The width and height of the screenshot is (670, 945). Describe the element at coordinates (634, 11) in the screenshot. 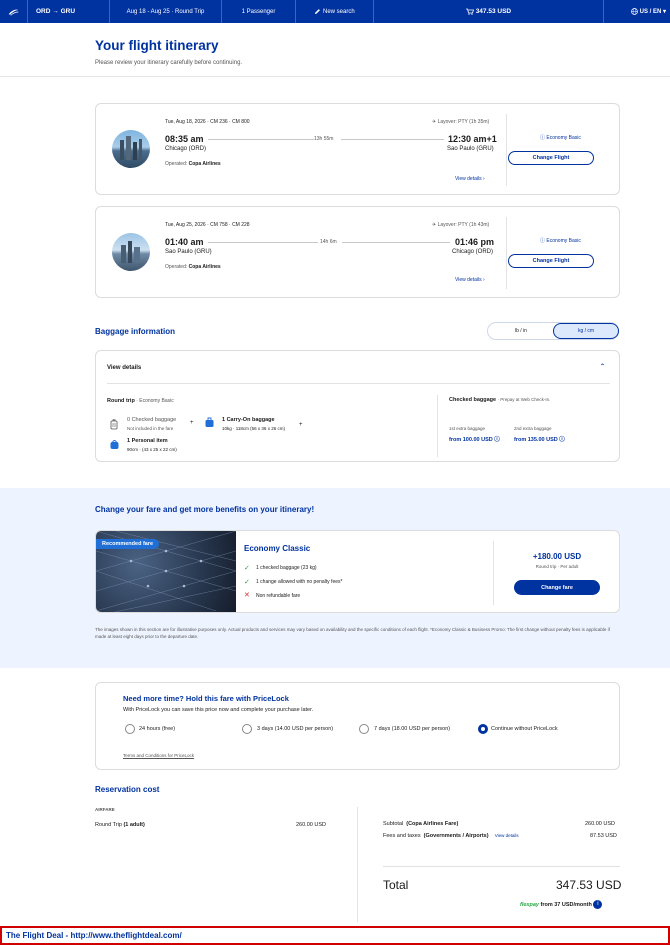

I see `globe-icon` at that location.